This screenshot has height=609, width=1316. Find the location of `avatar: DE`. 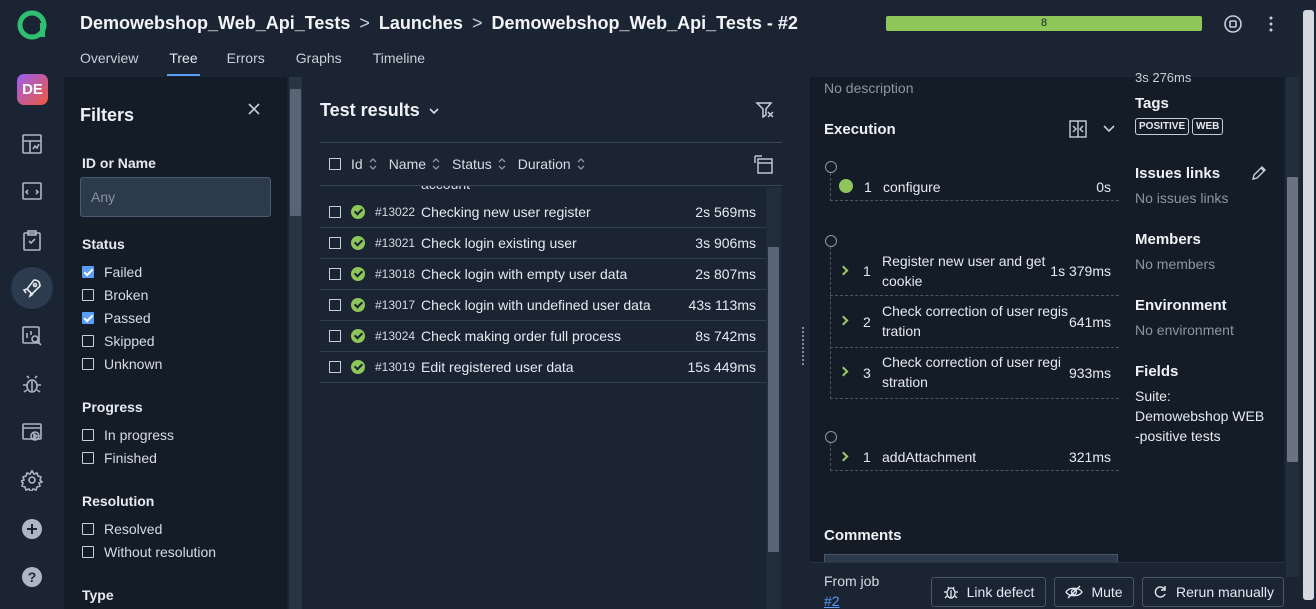

avatar: DE is located at coordinates (32, 89).